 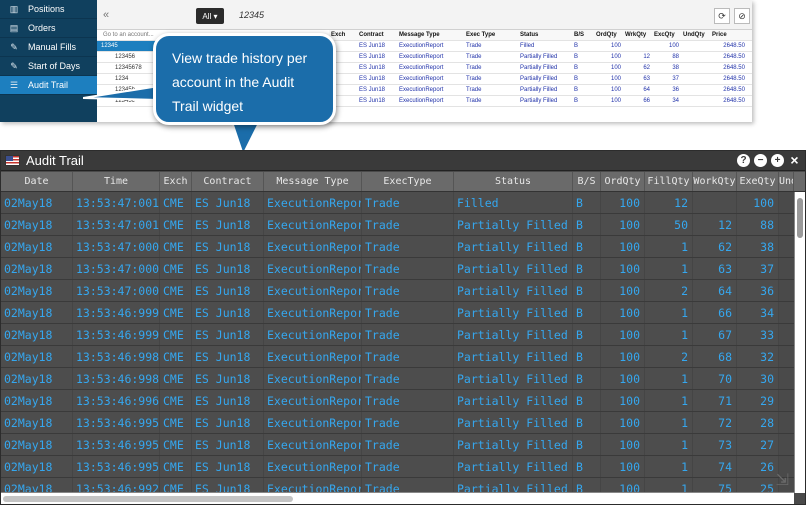 I want to click on add-icon: +, so click(x=777, y=160).